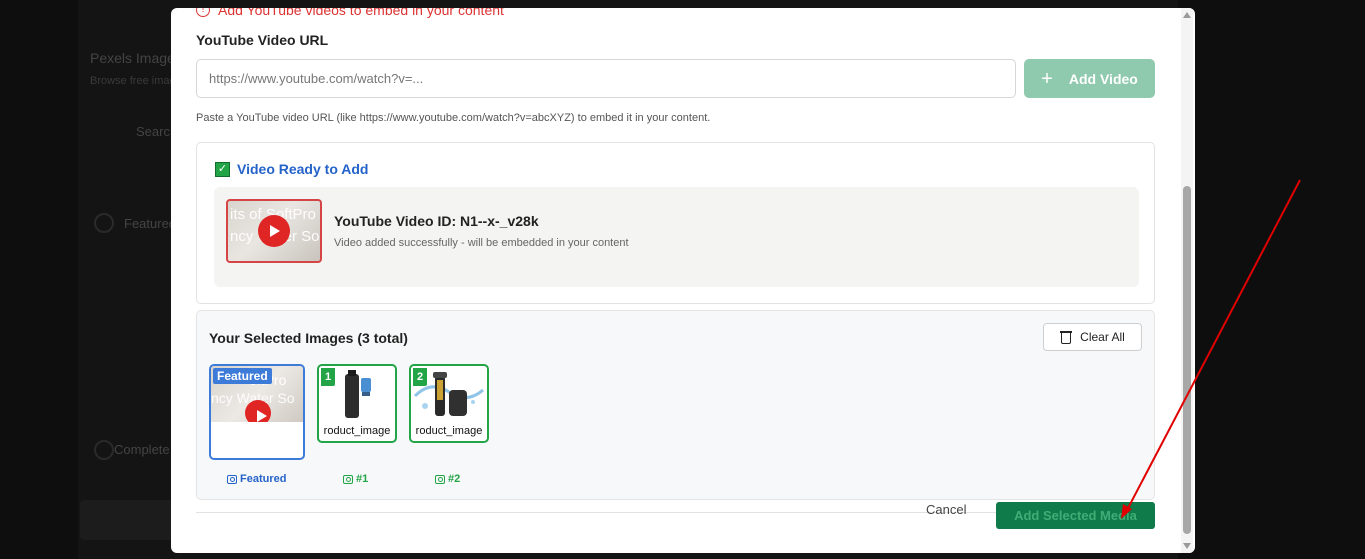 The width and height of the screenshot is (1365, 559). What do you see at coordinates (232, 479) in the screenshot?
I see `image-icon` at bounding box center [232, 479].